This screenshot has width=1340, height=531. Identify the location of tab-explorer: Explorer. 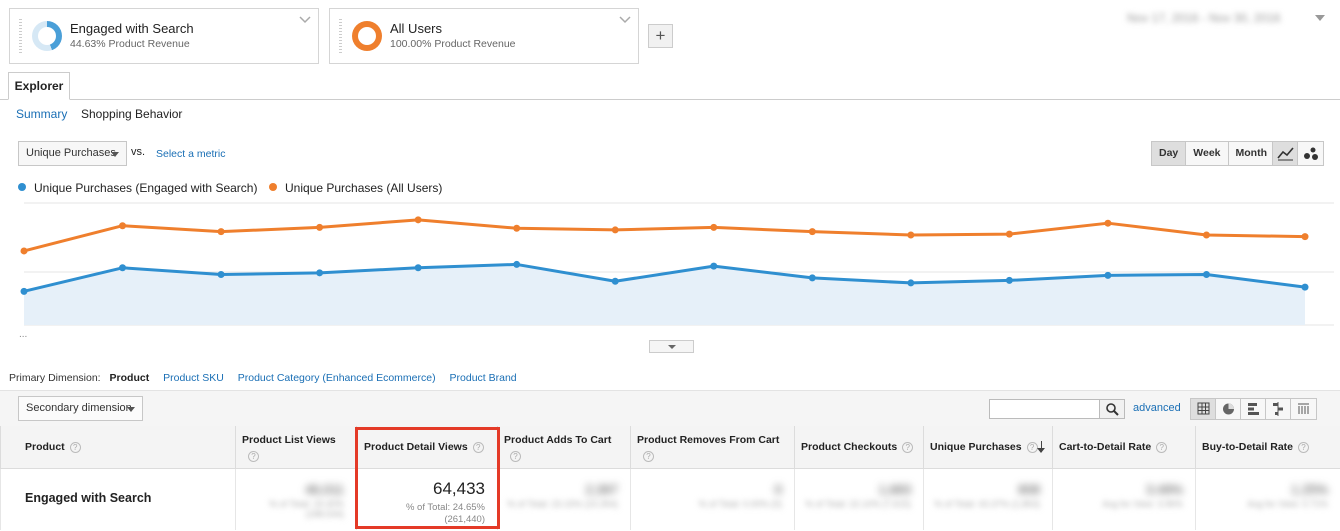
(39, 86).